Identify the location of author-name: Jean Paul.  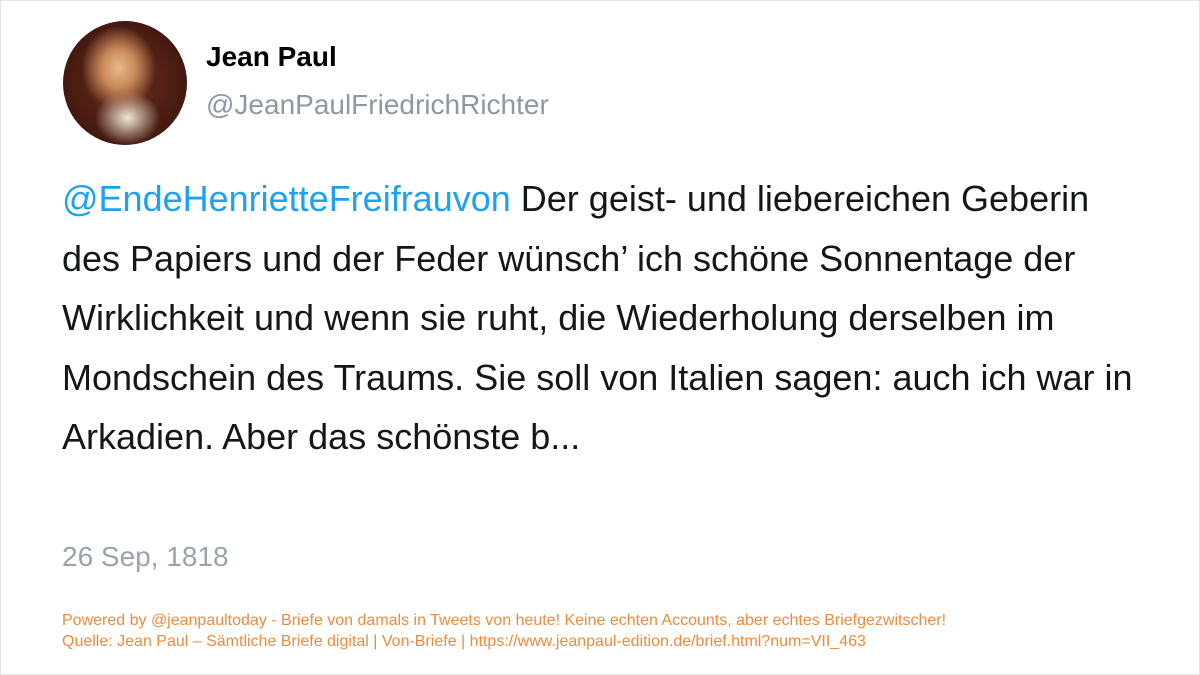
(271, 57).